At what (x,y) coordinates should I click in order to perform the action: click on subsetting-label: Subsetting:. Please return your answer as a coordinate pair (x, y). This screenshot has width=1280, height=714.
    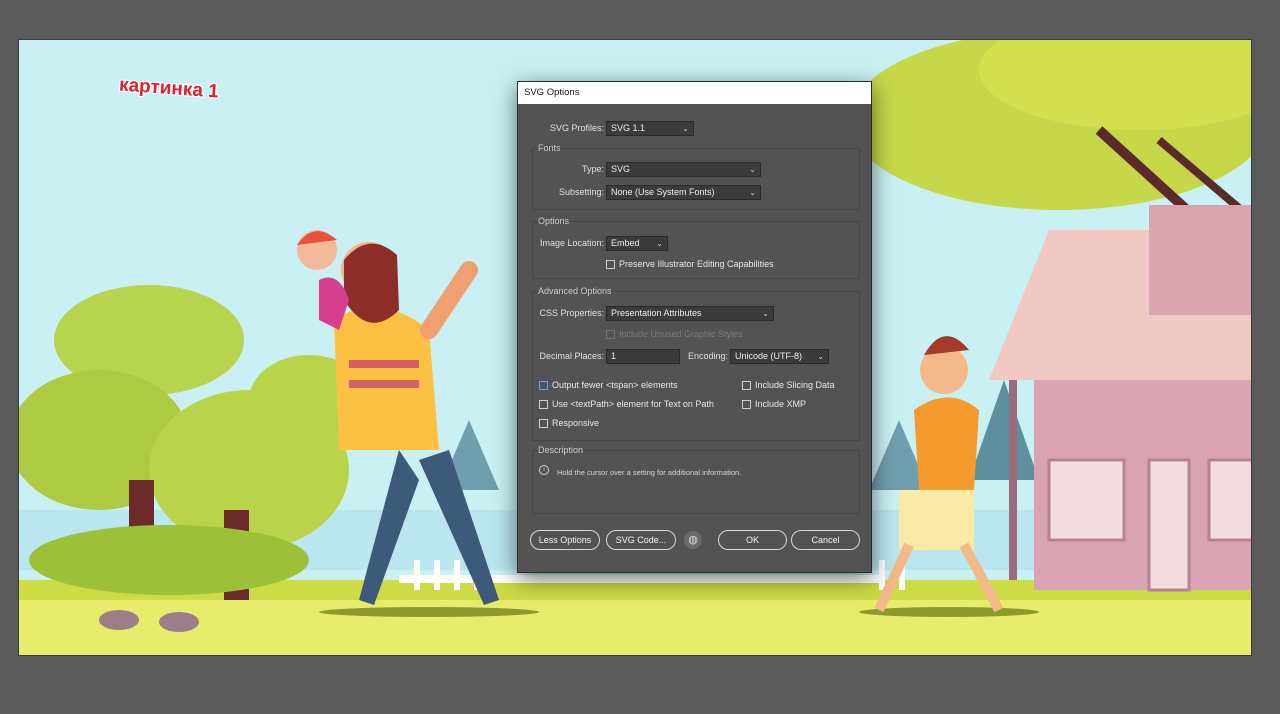
    Looking at the image, I should click on (581, 192).